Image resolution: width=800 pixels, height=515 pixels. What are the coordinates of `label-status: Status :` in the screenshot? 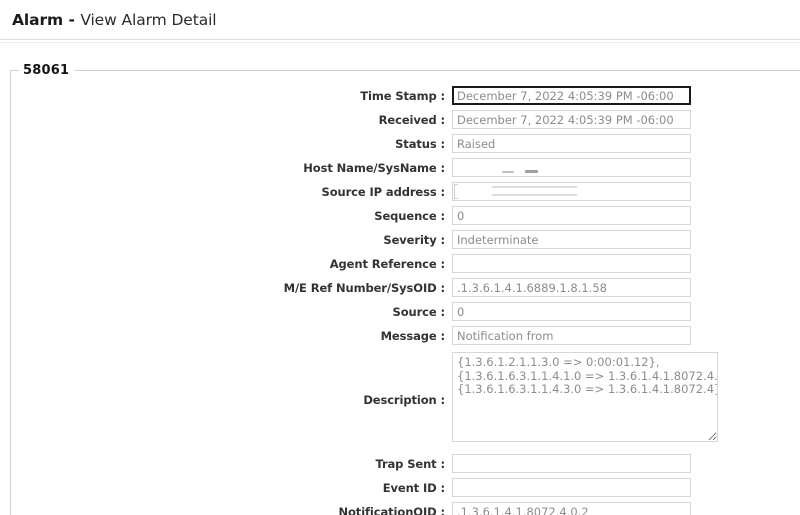 It's located at (420, 144).